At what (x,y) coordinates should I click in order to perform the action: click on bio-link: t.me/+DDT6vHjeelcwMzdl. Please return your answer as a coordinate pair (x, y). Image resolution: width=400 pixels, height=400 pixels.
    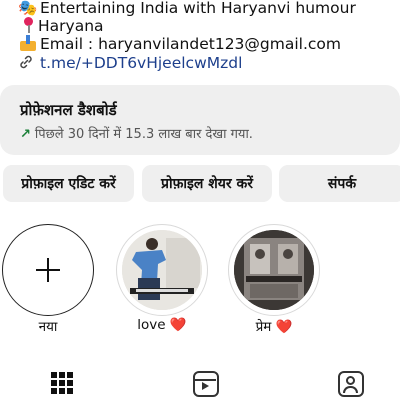
    Looking at the image, I should click on (130, 63).